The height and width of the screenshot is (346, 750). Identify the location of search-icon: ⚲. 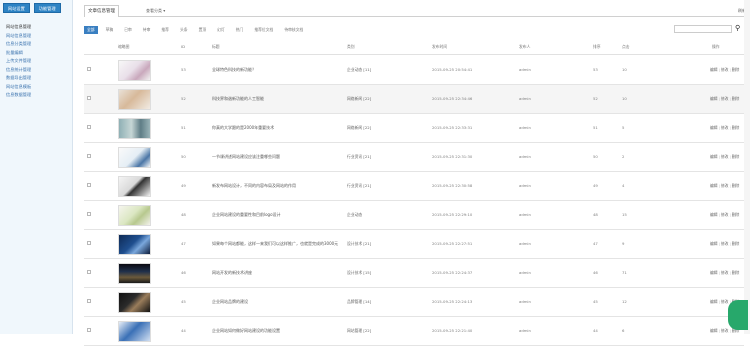
(739, 28).